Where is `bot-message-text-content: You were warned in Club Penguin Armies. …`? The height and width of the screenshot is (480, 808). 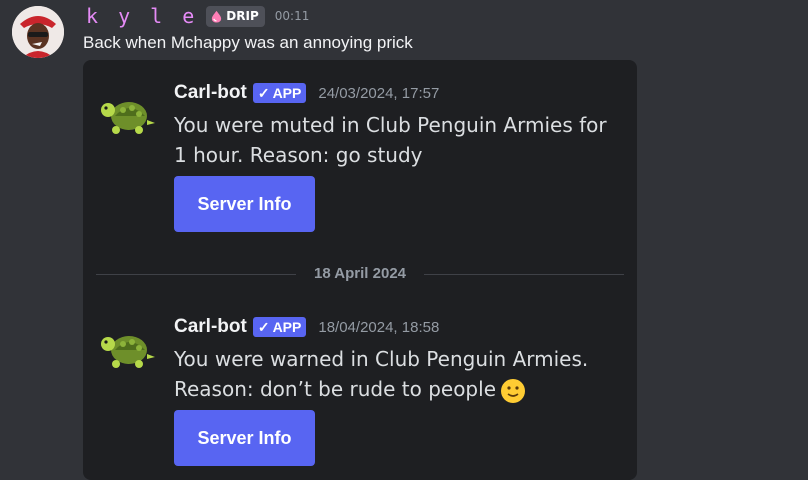 bot-message-text-content: You were warned in Club Penguin Armies. … is located at coordinates (381, 374).